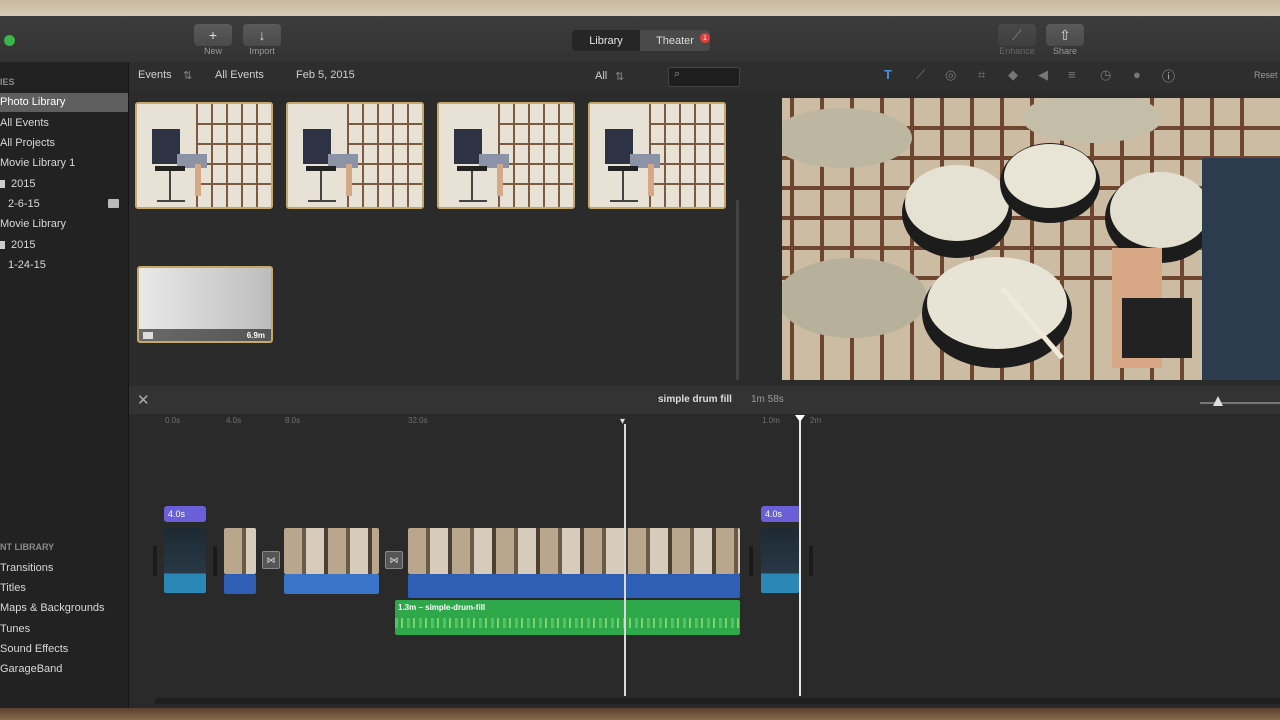  Describe the element at coordinates (173, 420) in the screenshot. I see `timeline-tick: 0.0s` at that location.